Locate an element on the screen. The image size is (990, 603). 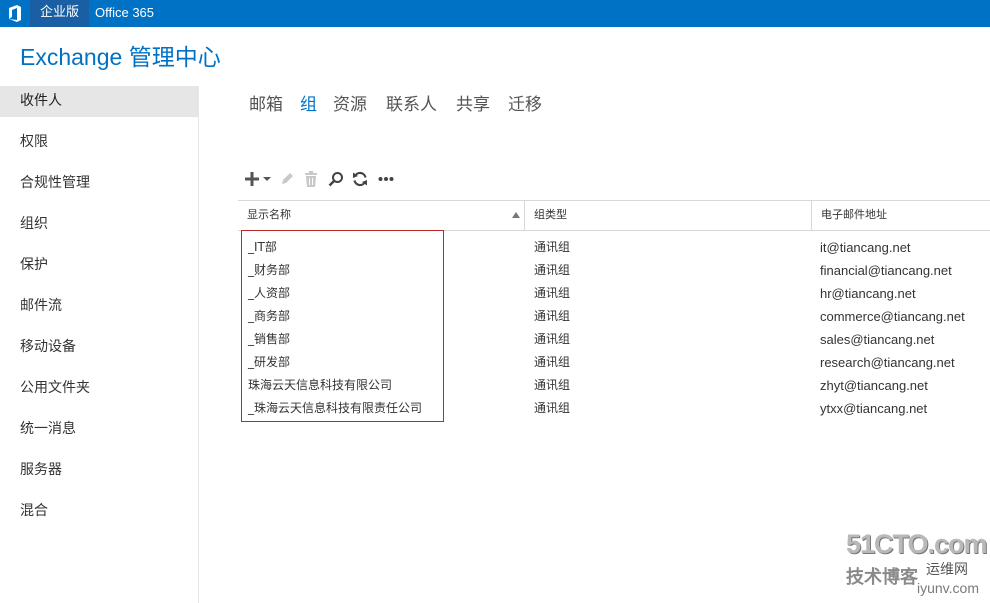
sidebar-item-compliance: 合规性管理 is located at coordinates (99, 183).